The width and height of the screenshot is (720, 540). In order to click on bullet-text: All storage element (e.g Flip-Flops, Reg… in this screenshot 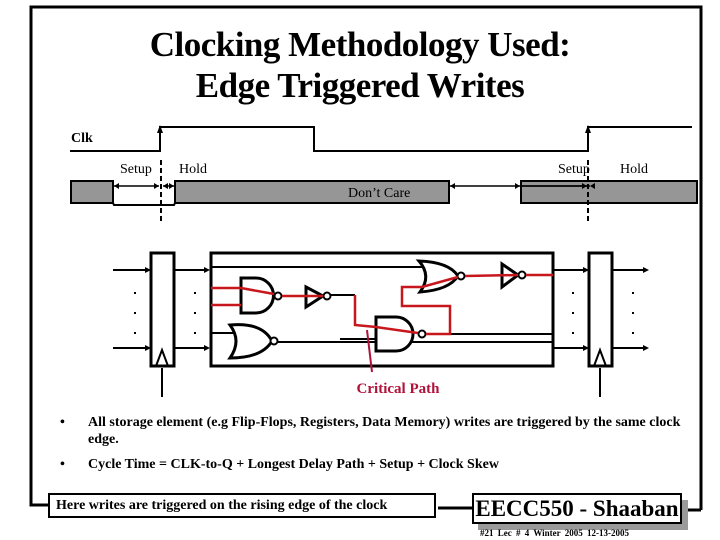, I will do `click(384, 431)`.